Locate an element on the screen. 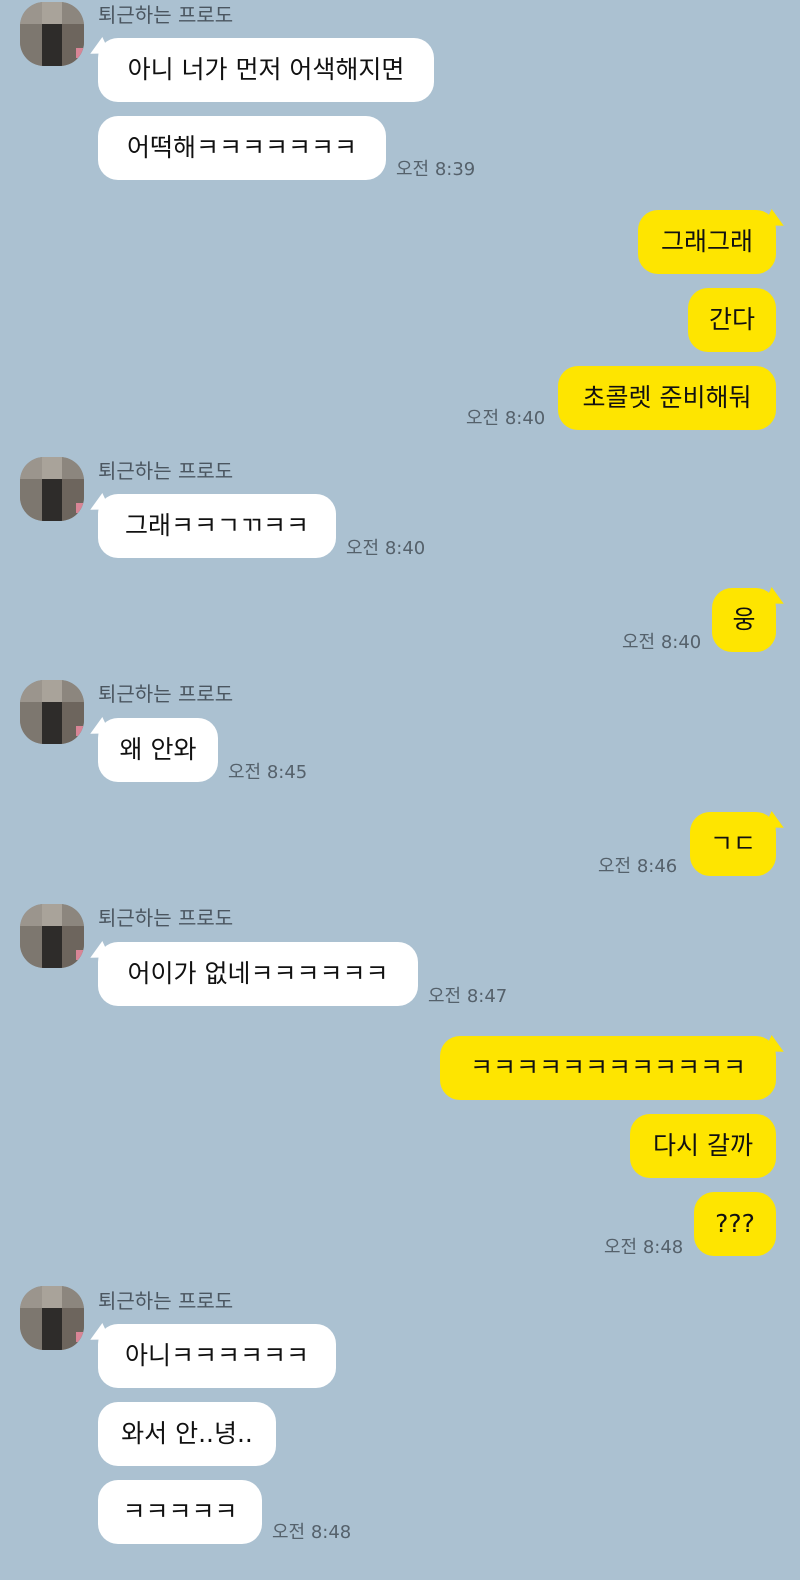  outgoing-message: 다시 갈까 is located at coordinates (703, 1146).